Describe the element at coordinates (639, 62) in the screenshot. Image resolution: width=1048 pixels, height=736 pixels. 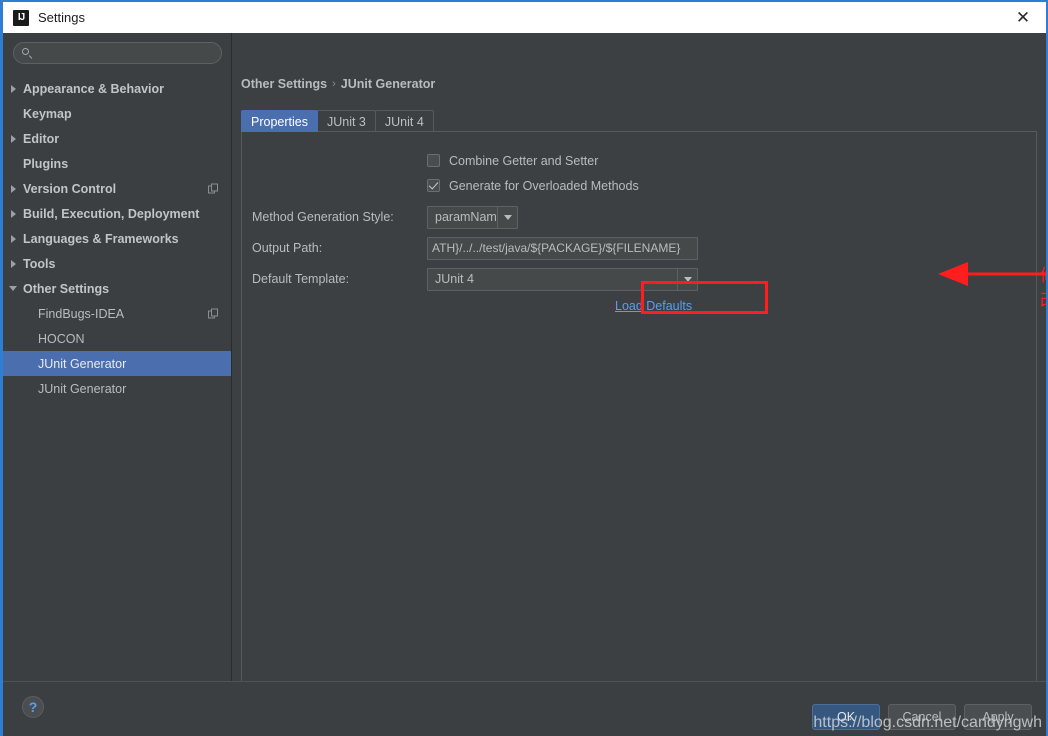
I see `breadcrumb: Other Settings › JUnit Generator` at that location.